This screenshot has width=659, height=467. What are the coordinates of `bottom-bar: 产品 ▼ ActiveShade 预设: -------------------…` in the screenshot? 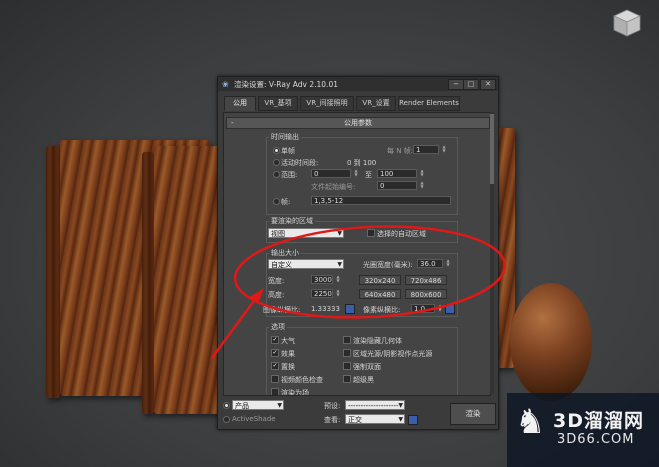 It's located at (358, 413).